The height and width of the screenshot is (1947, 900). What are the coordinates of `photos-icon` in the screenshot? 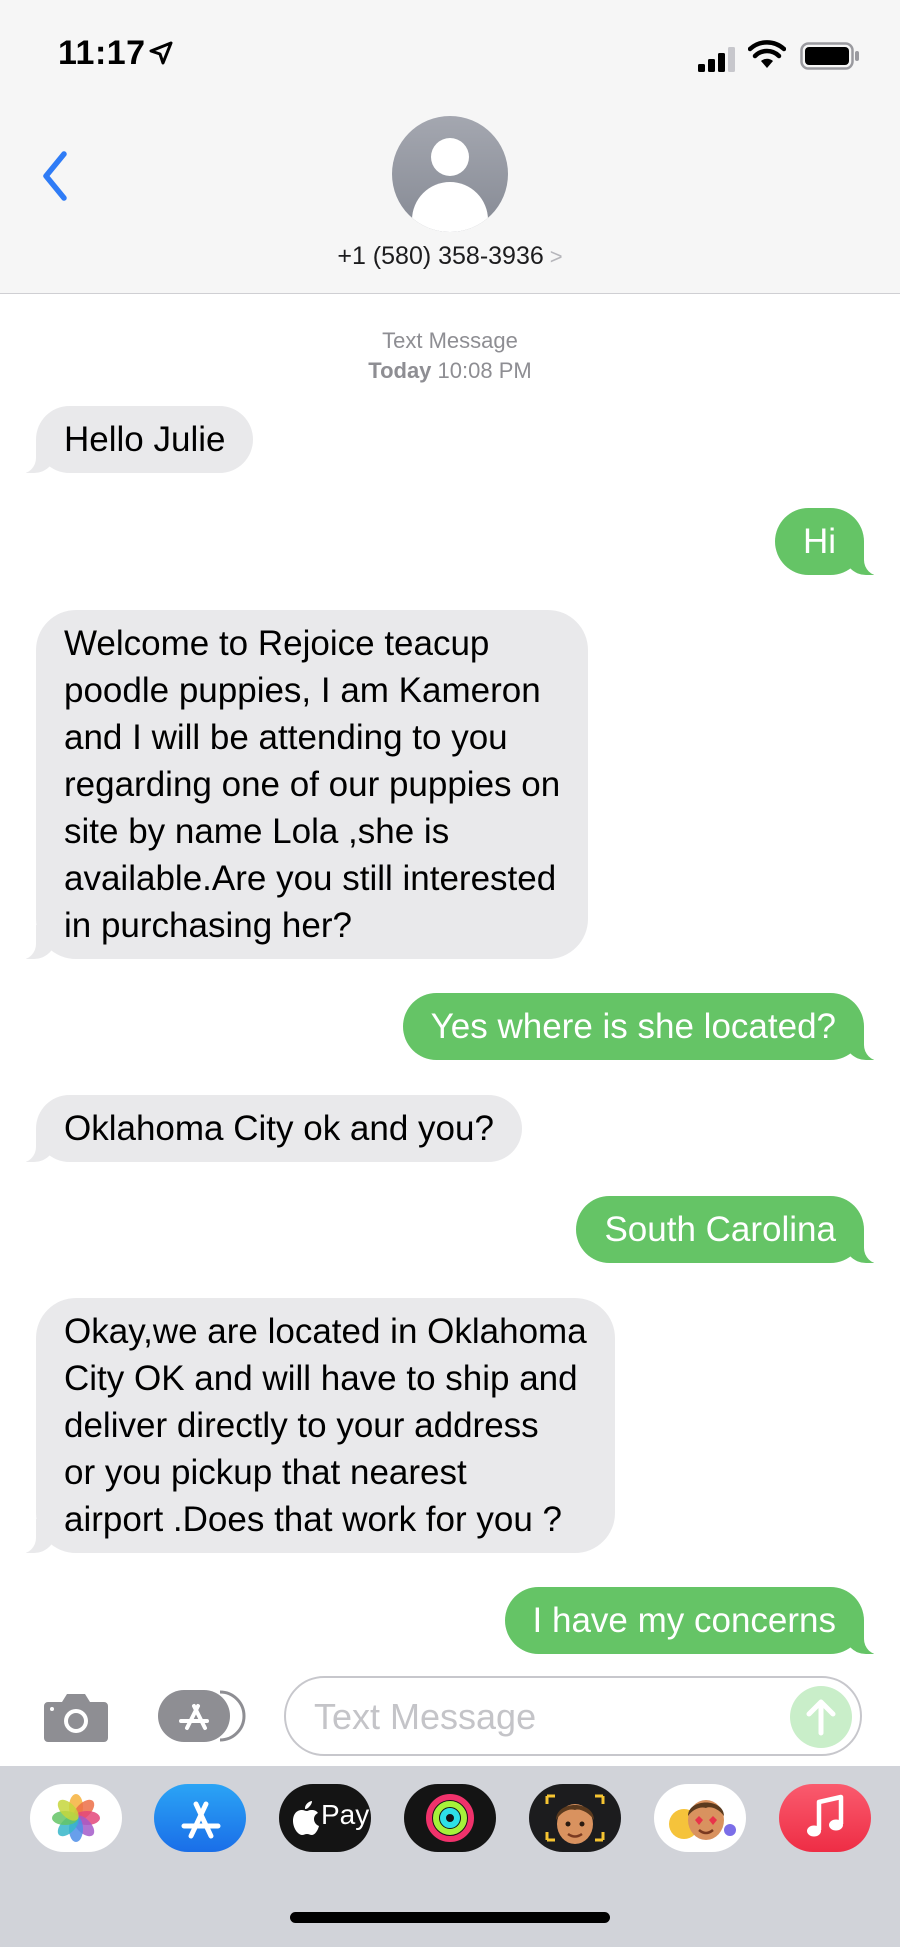 It's located at (76, 1818).